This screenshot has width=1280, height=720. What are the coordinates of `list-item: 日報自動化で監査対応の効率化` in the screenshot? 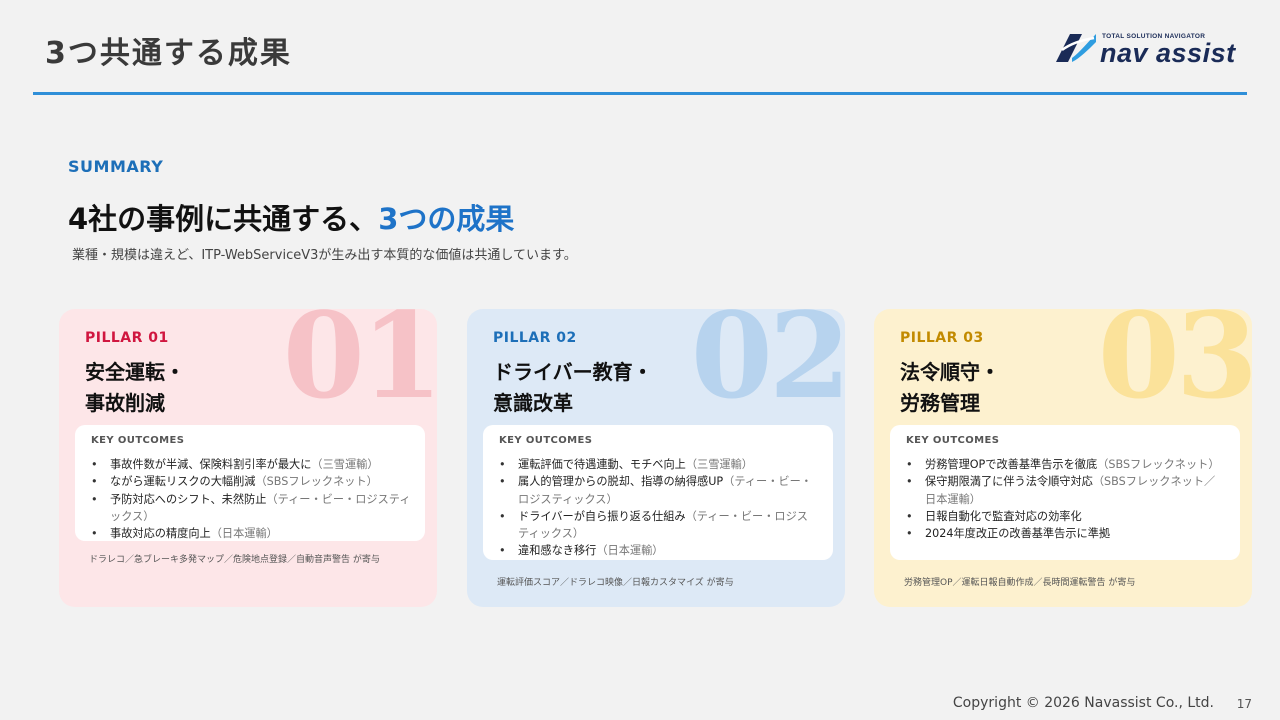 It's located at (1066, 517).